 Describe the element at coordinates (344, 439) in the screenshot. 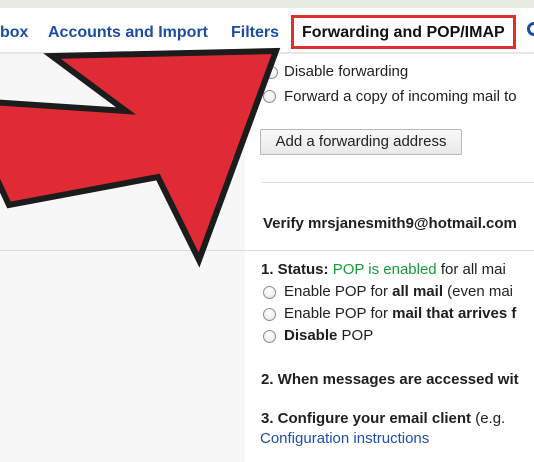

I see `configuration-instructions-link: Configuration instructions` at that location.